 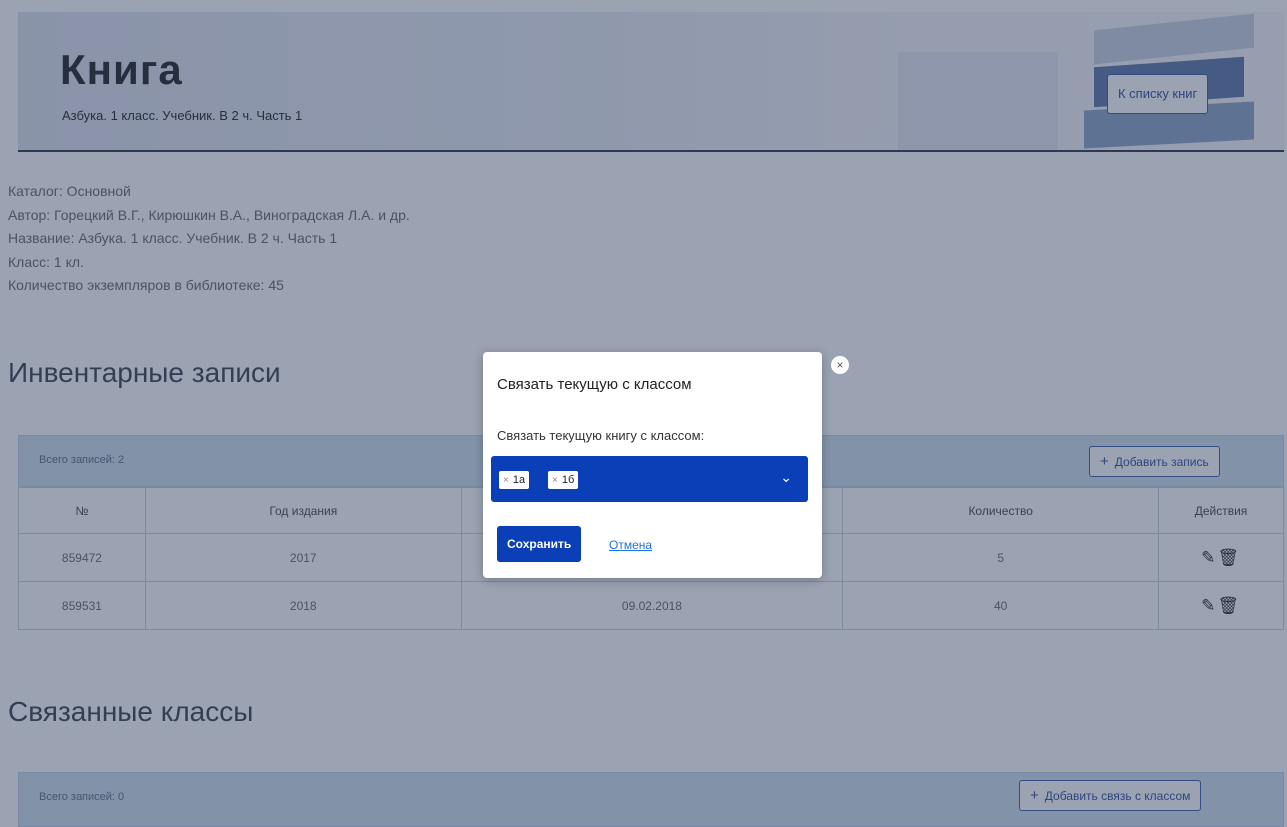 What do you see at coordinates (563, 480) in the screenshot?
I see `selected-class-chip: × 1б` at bounding box center [563, 480].